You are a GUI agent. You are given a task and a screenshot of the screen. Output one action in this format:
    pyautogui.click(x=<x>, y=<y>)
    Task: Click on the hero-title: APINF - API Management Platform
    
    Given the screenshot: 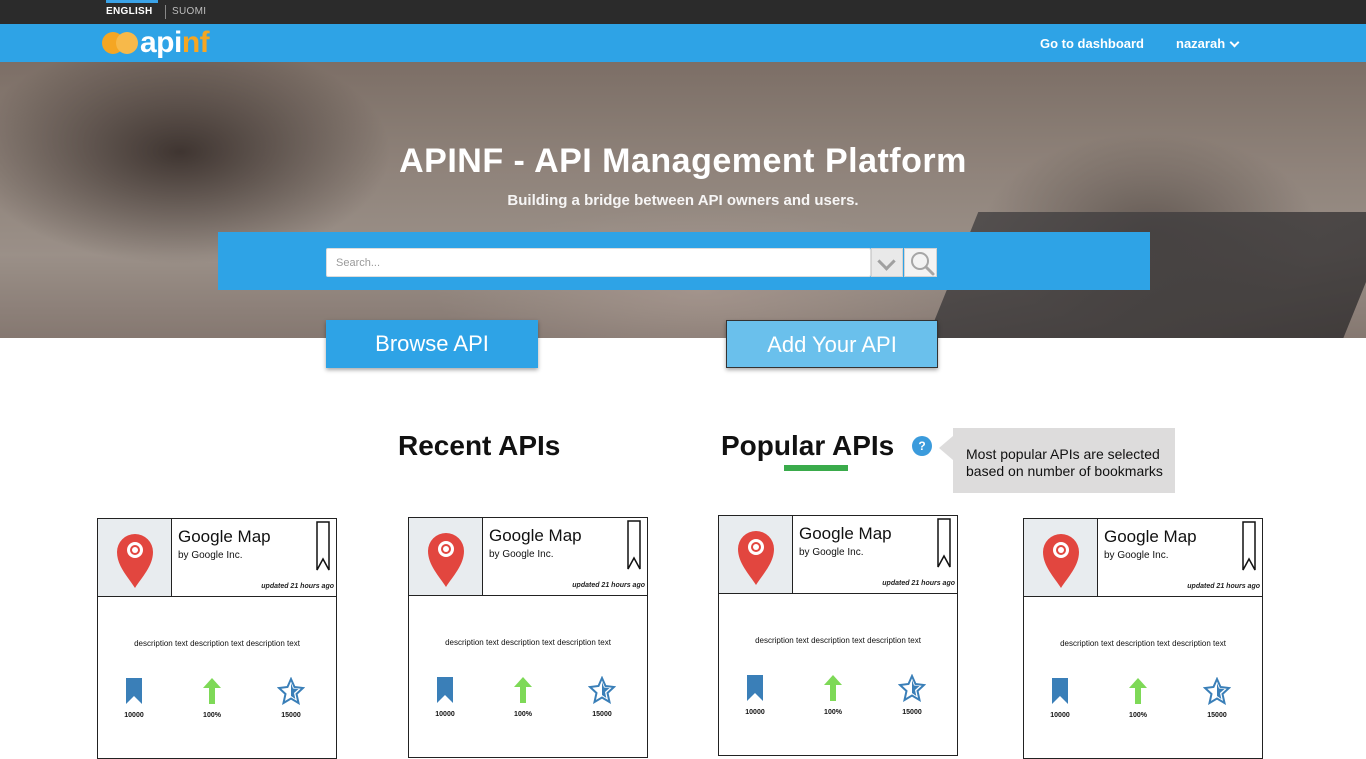 What is the action you would take?
    pyautogui.click(x=683, y=161)
    